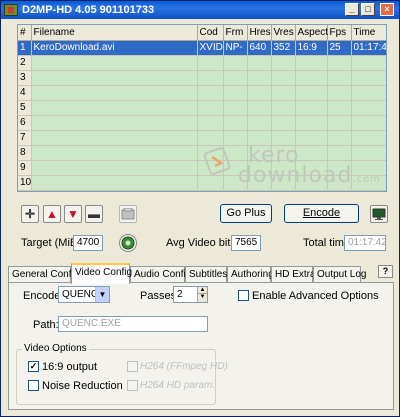  Describe the element at coordinates (128, 214) in the screenshot. I see `batch-icon` at that location.